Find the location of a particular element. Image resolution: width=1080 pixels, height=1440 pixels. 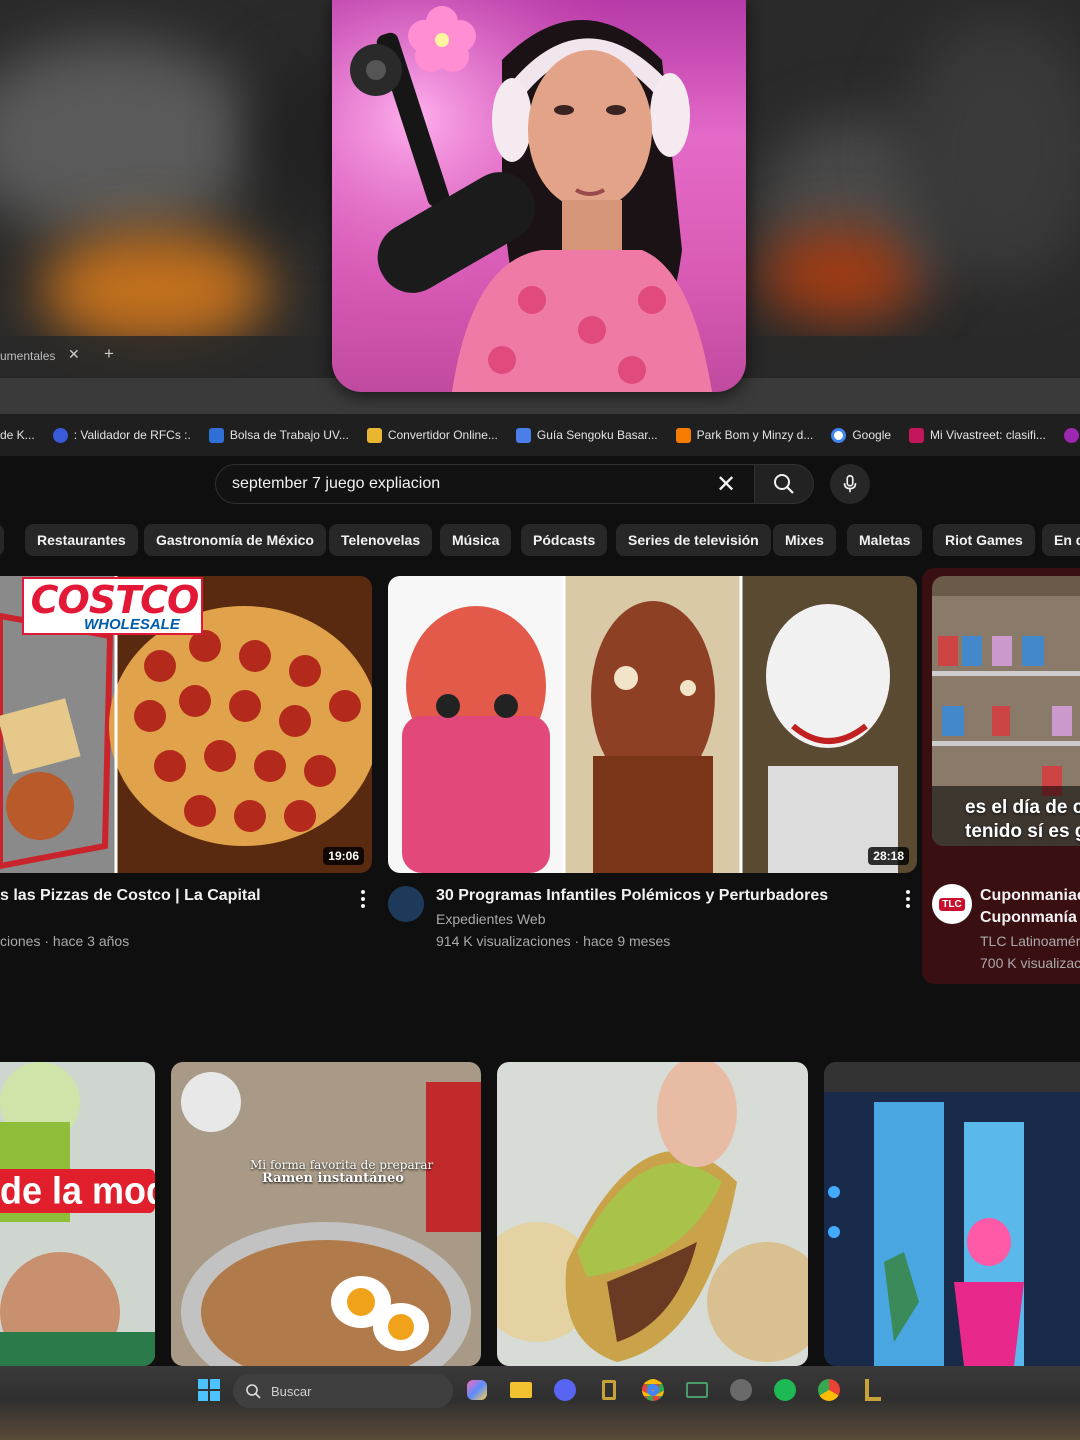

chip-partial-end: En d is located at coordinates (1061, 540).